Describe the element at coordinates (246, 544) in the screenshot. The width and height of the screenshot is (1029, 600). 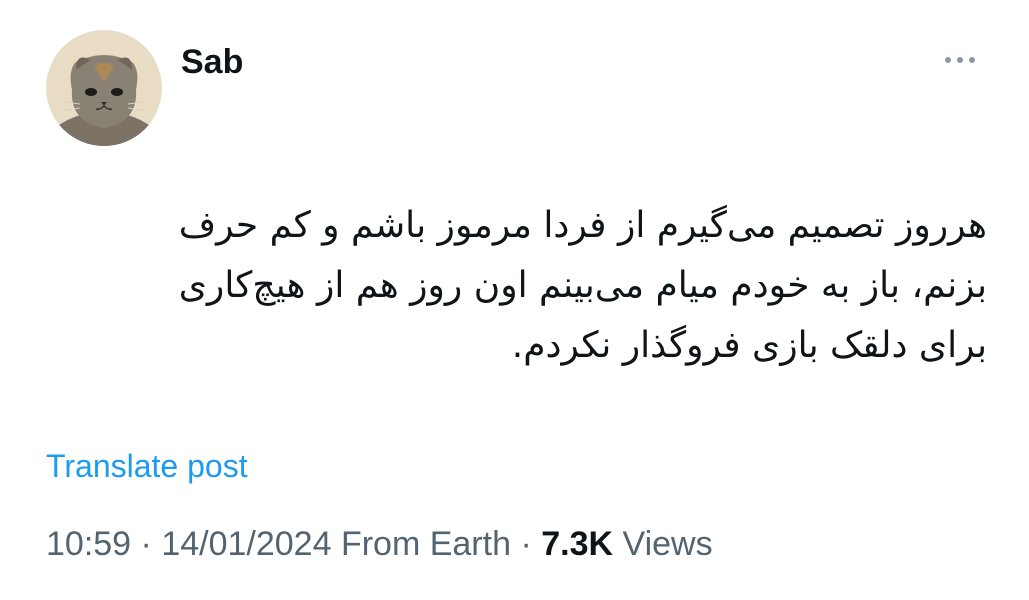
I see `post-date: 14/01/2024` at that location.